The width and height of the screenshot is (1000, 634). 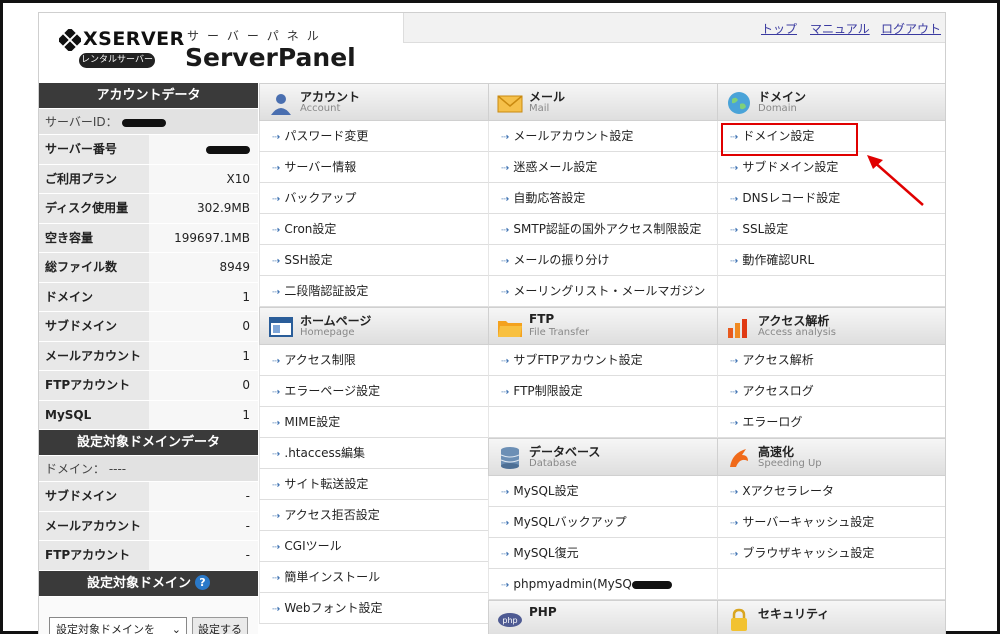 What do you see at coordinates (374, 391) in the screenshot?
I see `menu-link-homepage: ⇢ エラーページ設定` at bounding box center [374, 391].